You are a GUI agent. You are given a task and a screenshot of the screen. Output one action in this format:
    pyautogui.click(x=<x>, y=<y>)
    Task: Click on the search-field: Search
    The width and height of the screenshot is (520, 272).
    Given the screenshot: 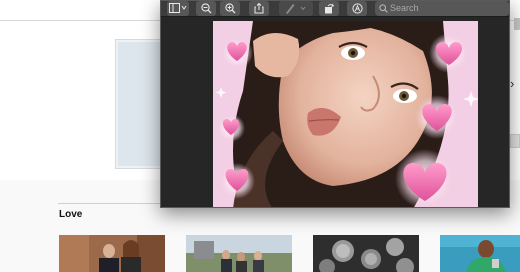 What is the action you would take?
    pyautogui.click(x=442, y=8)
    